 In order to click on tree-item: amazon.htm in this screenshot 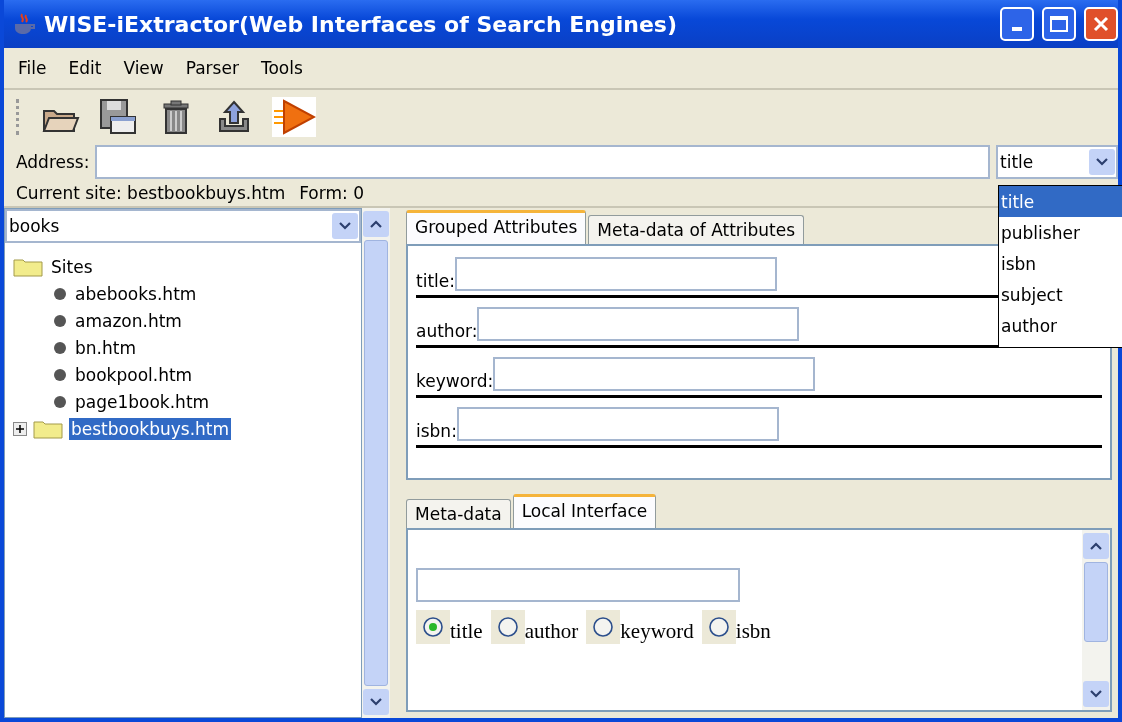, I will do `click(128, 320)`.